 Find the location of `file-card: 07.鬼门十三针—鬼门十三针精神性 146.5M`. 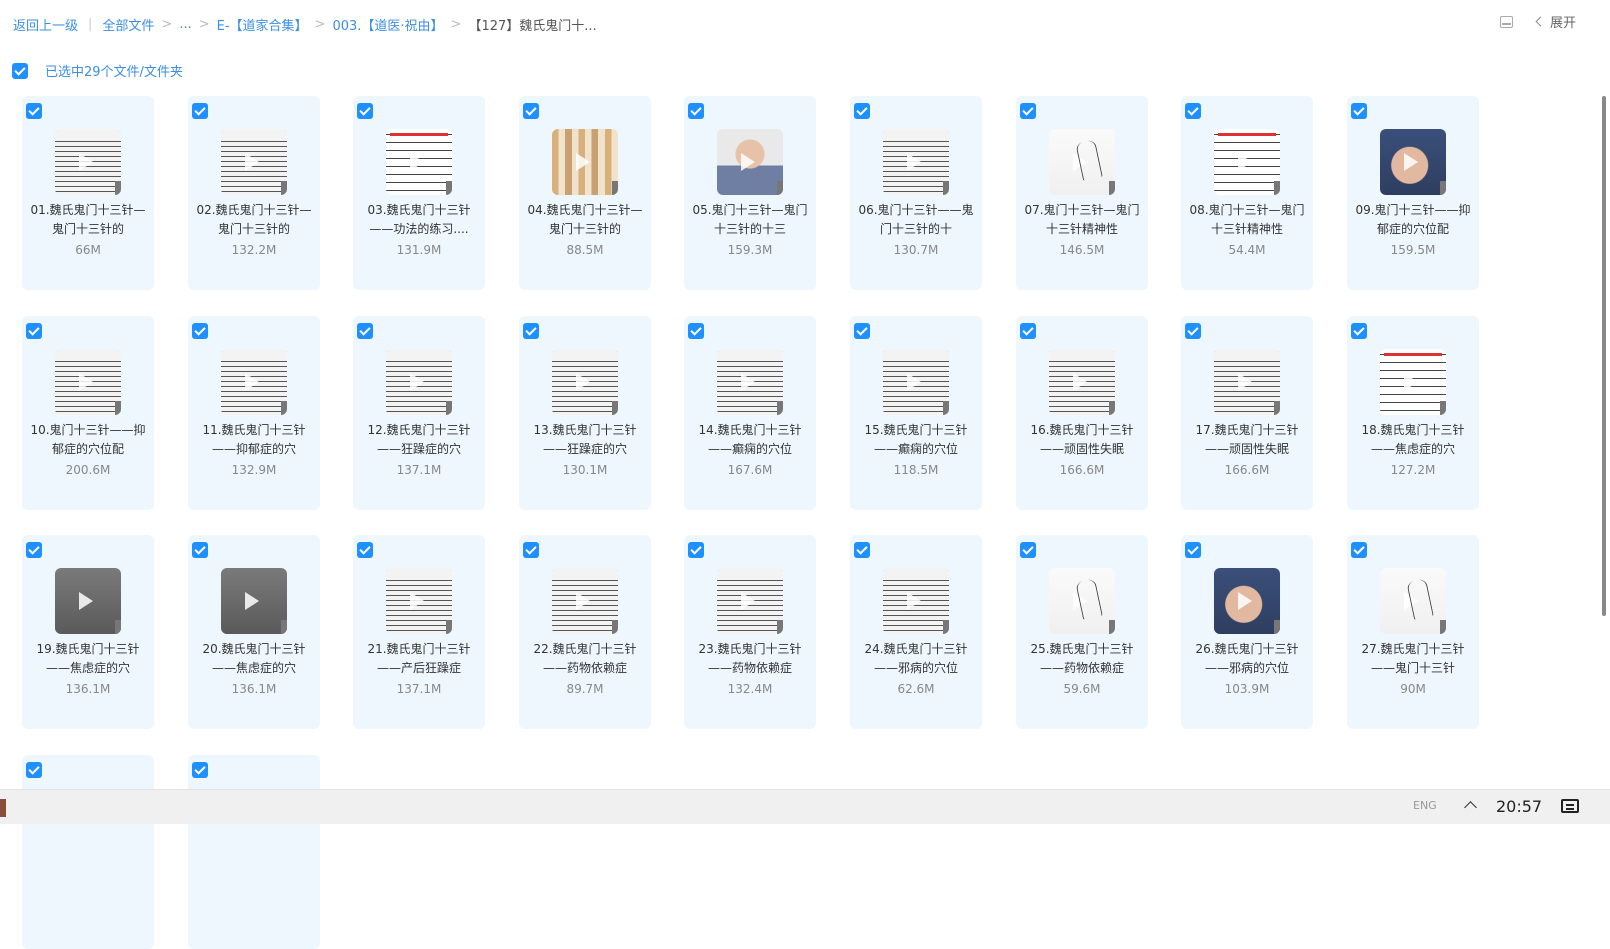

file-card: 07.鬼门十三针—鬼门十三针精神性 146.5M is located at coordinates (1082, 193).